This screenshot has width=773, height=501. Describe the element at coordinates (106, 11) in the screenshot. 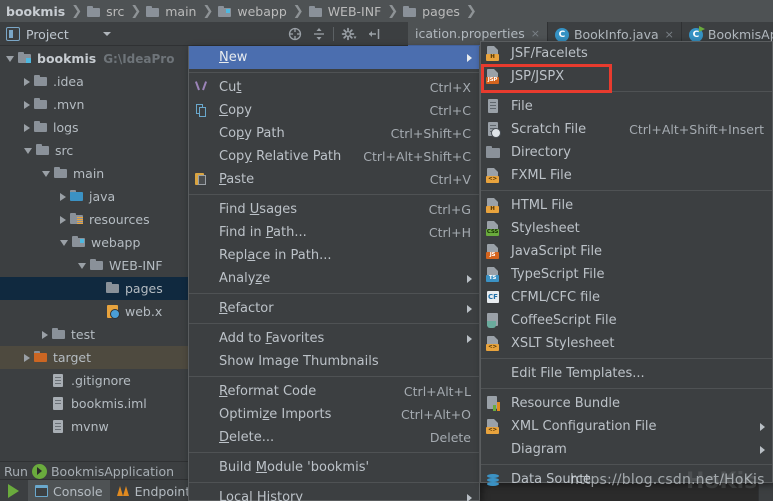

I see `breadcrumb-item-src: src` at that location.